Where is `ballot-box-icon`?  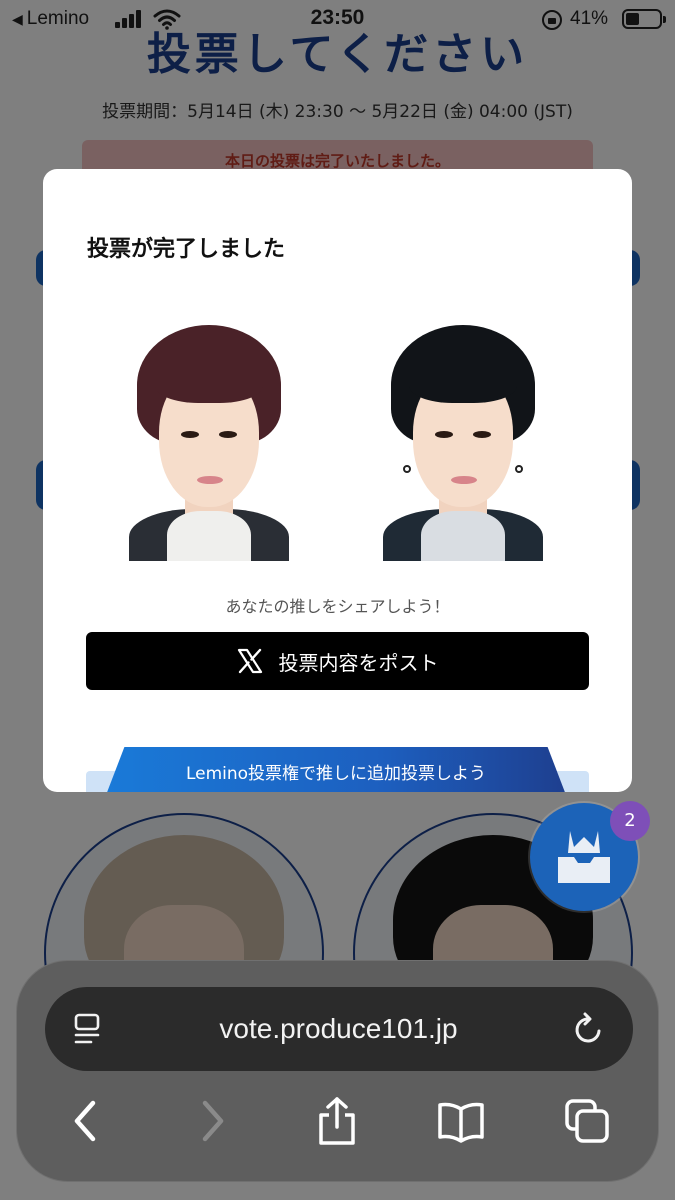
ballot-box-icon is located at coordinates (584, 857).